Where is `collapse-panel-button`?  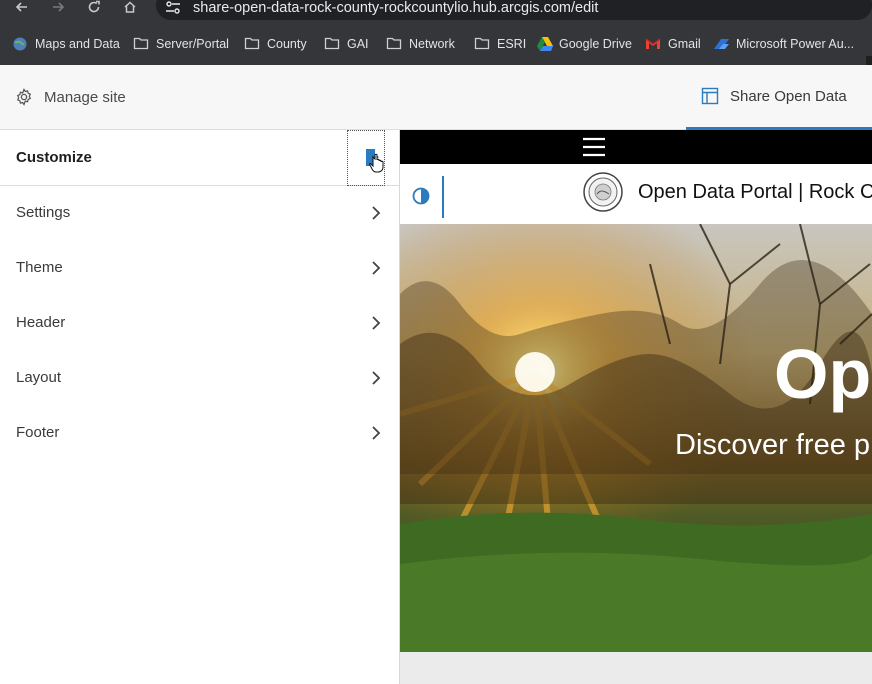
collapse-panel-button is located at coordinates (366, 158).